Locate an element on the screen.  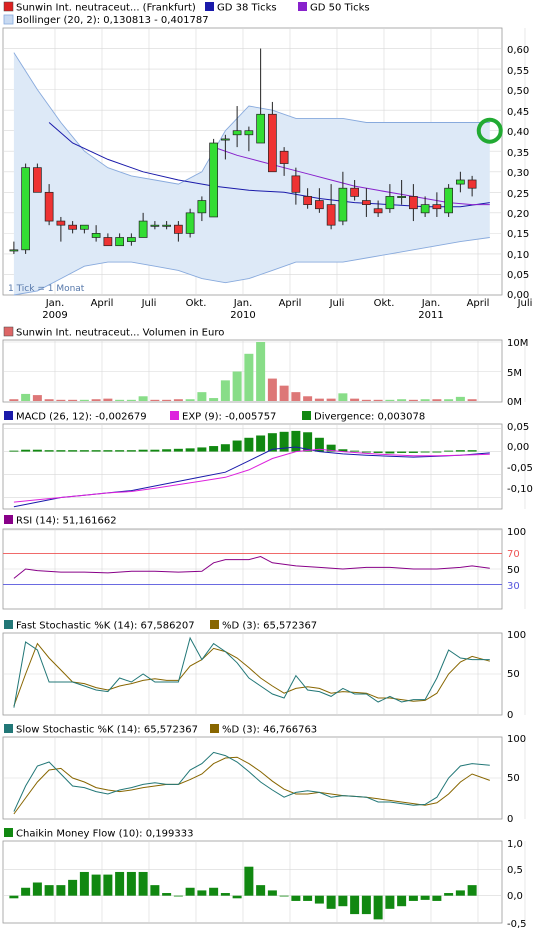
price-tick-label: 0,40 is located at coordinates (518, 132).